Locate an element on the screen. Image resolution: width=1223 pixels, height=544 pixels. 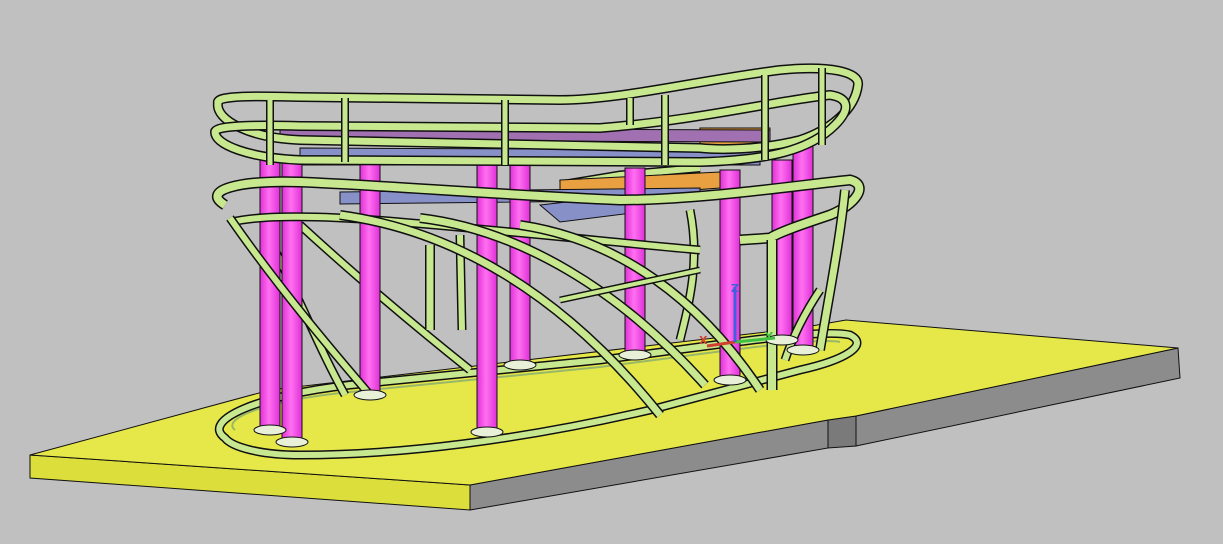
ucs-x-label: X is located at coordinates (703, 340).